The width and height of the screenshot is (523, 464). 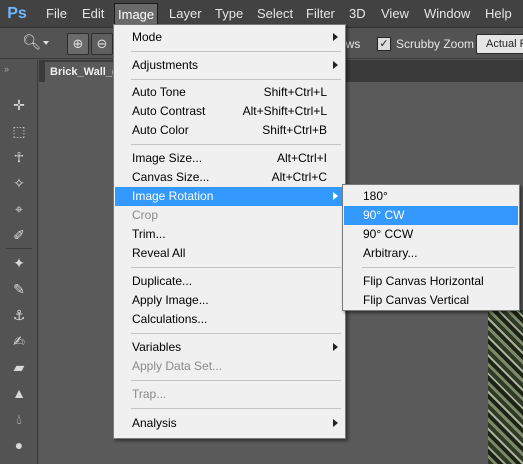 What do you see at coordinates (154, 423) in the screenshot?
I see `menu-item-label: Analysis` at bounding box center [154, 423].